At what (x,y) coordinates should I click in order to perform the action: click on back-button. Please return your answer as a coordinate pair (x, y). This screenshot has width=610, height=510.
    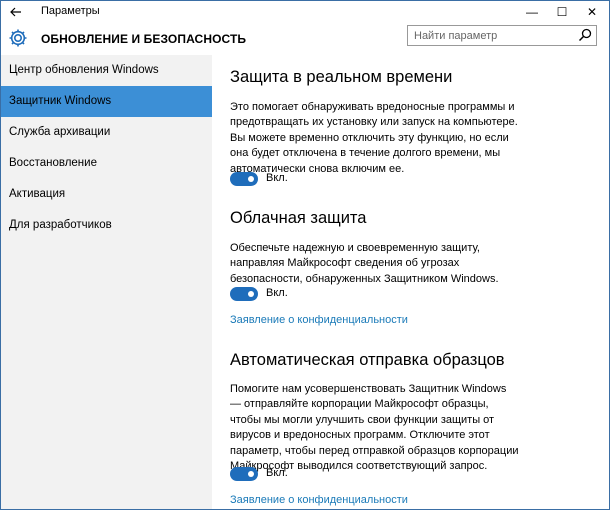
    Looking at the image, I should click on (16, 12).